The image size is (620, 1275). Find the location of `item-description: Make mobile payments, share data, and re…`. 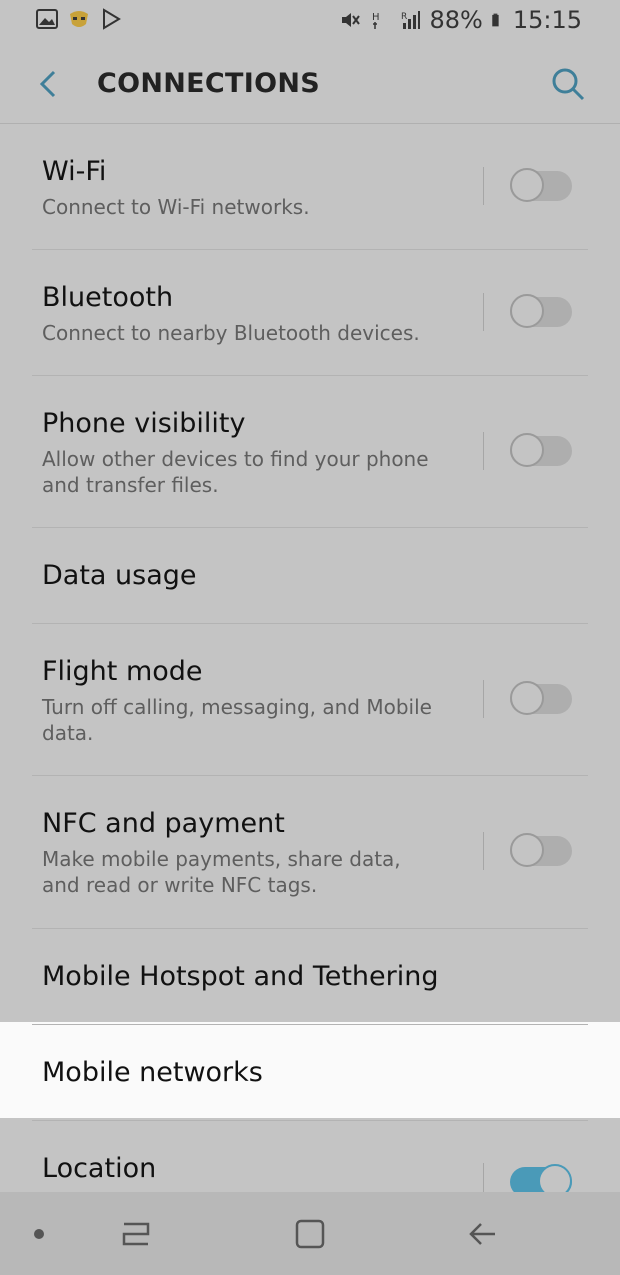

item-description: Make mobile payments, share data, and re… is located at coordinates (221, 872).